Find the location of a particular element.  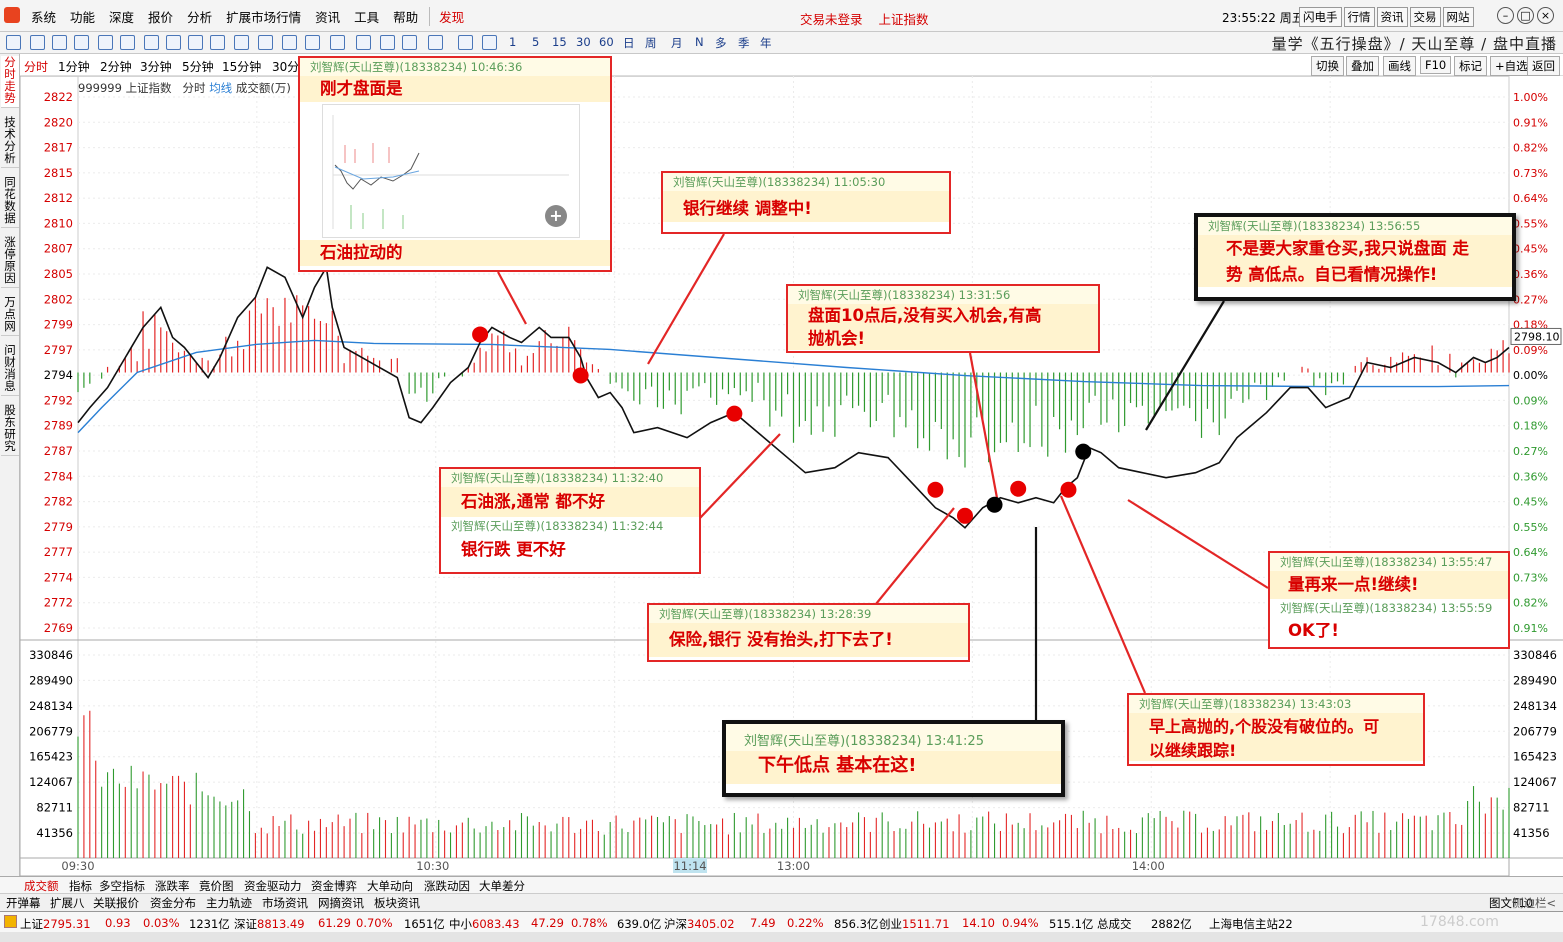

info-tab-2: 关联报价 is located at coordinates (116, 903).